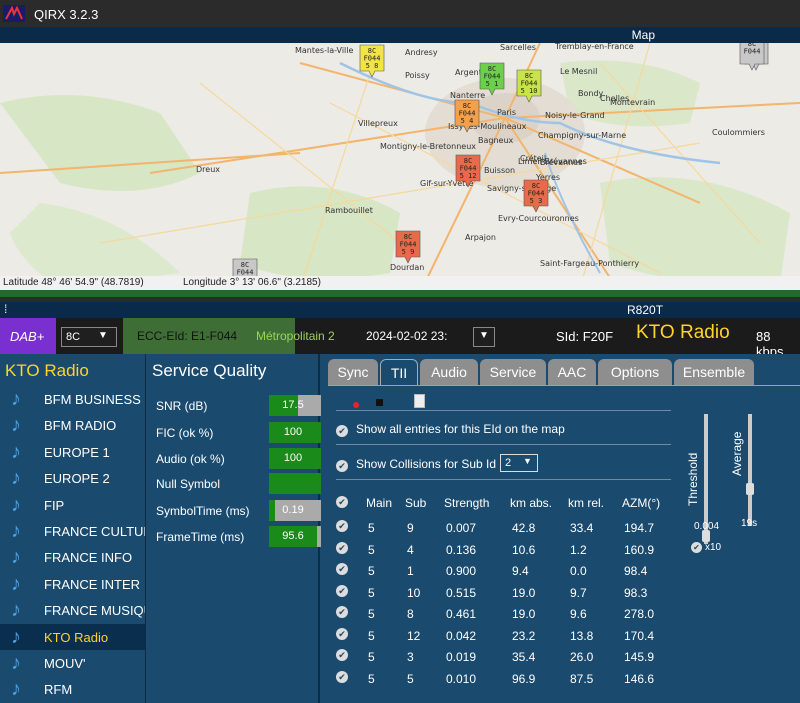 This screenshot has width=800, height=703. I want to click on quality-bar: 0.19, so click(295, 510).